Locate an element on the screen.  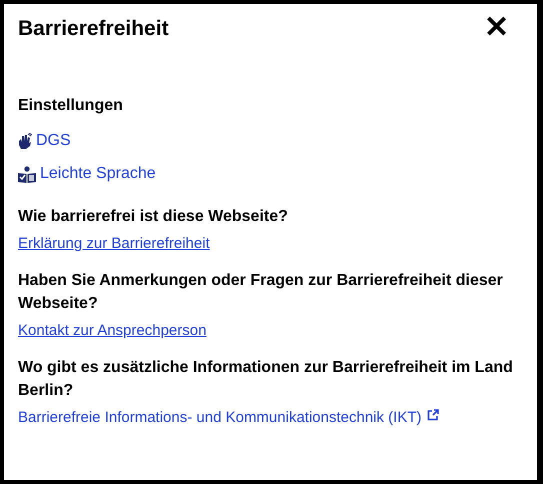
link: Kontakt zur Ansprechperson is located at coordinates (112, 331).